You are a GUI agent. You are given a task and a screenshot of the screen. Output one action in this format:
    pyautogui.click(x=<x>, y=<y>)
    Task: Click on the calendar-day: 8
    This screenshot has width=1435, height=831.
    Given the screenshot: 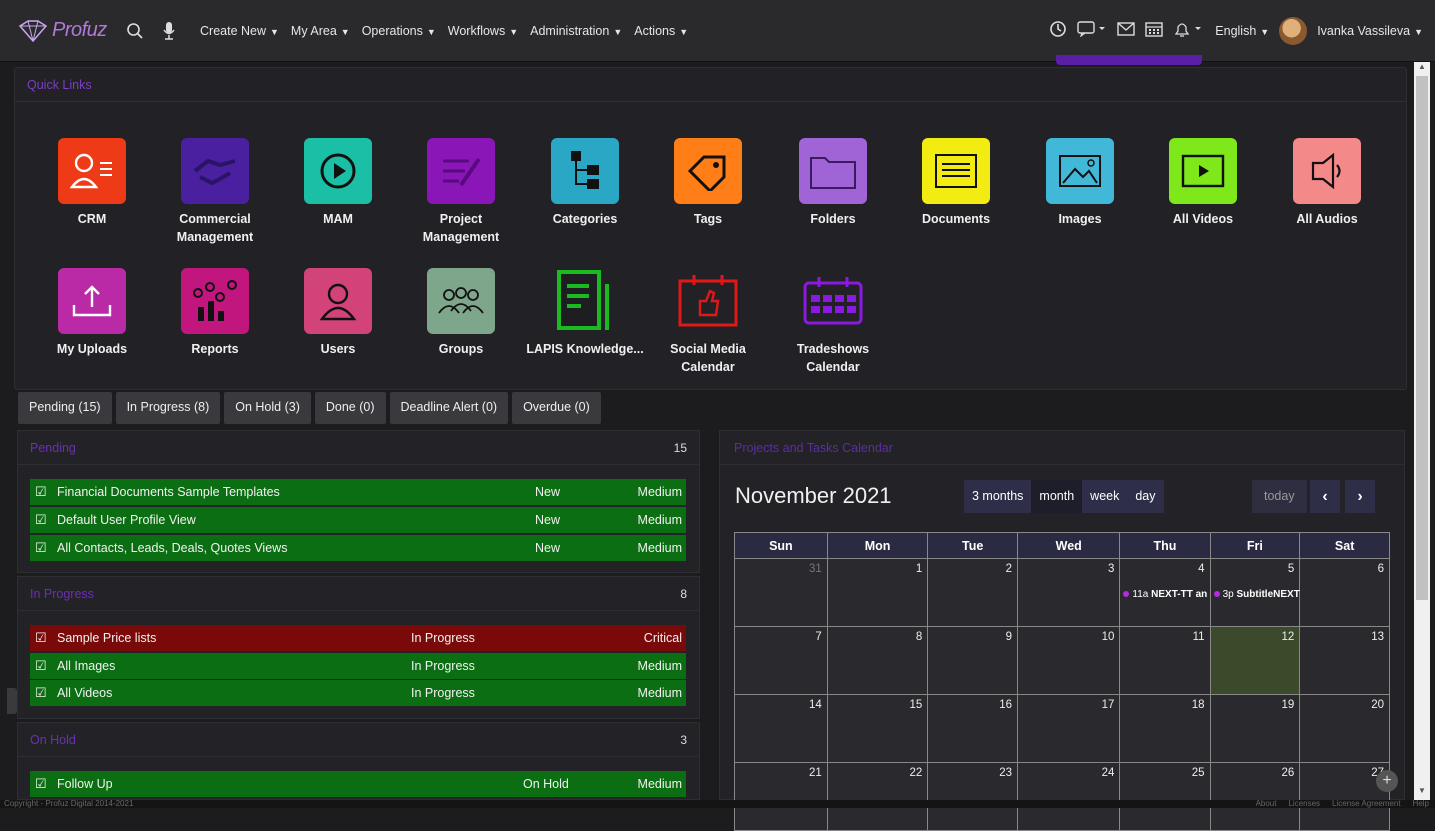 What is the action you would take?
    pyautogui.click(x=877, y=660)
    